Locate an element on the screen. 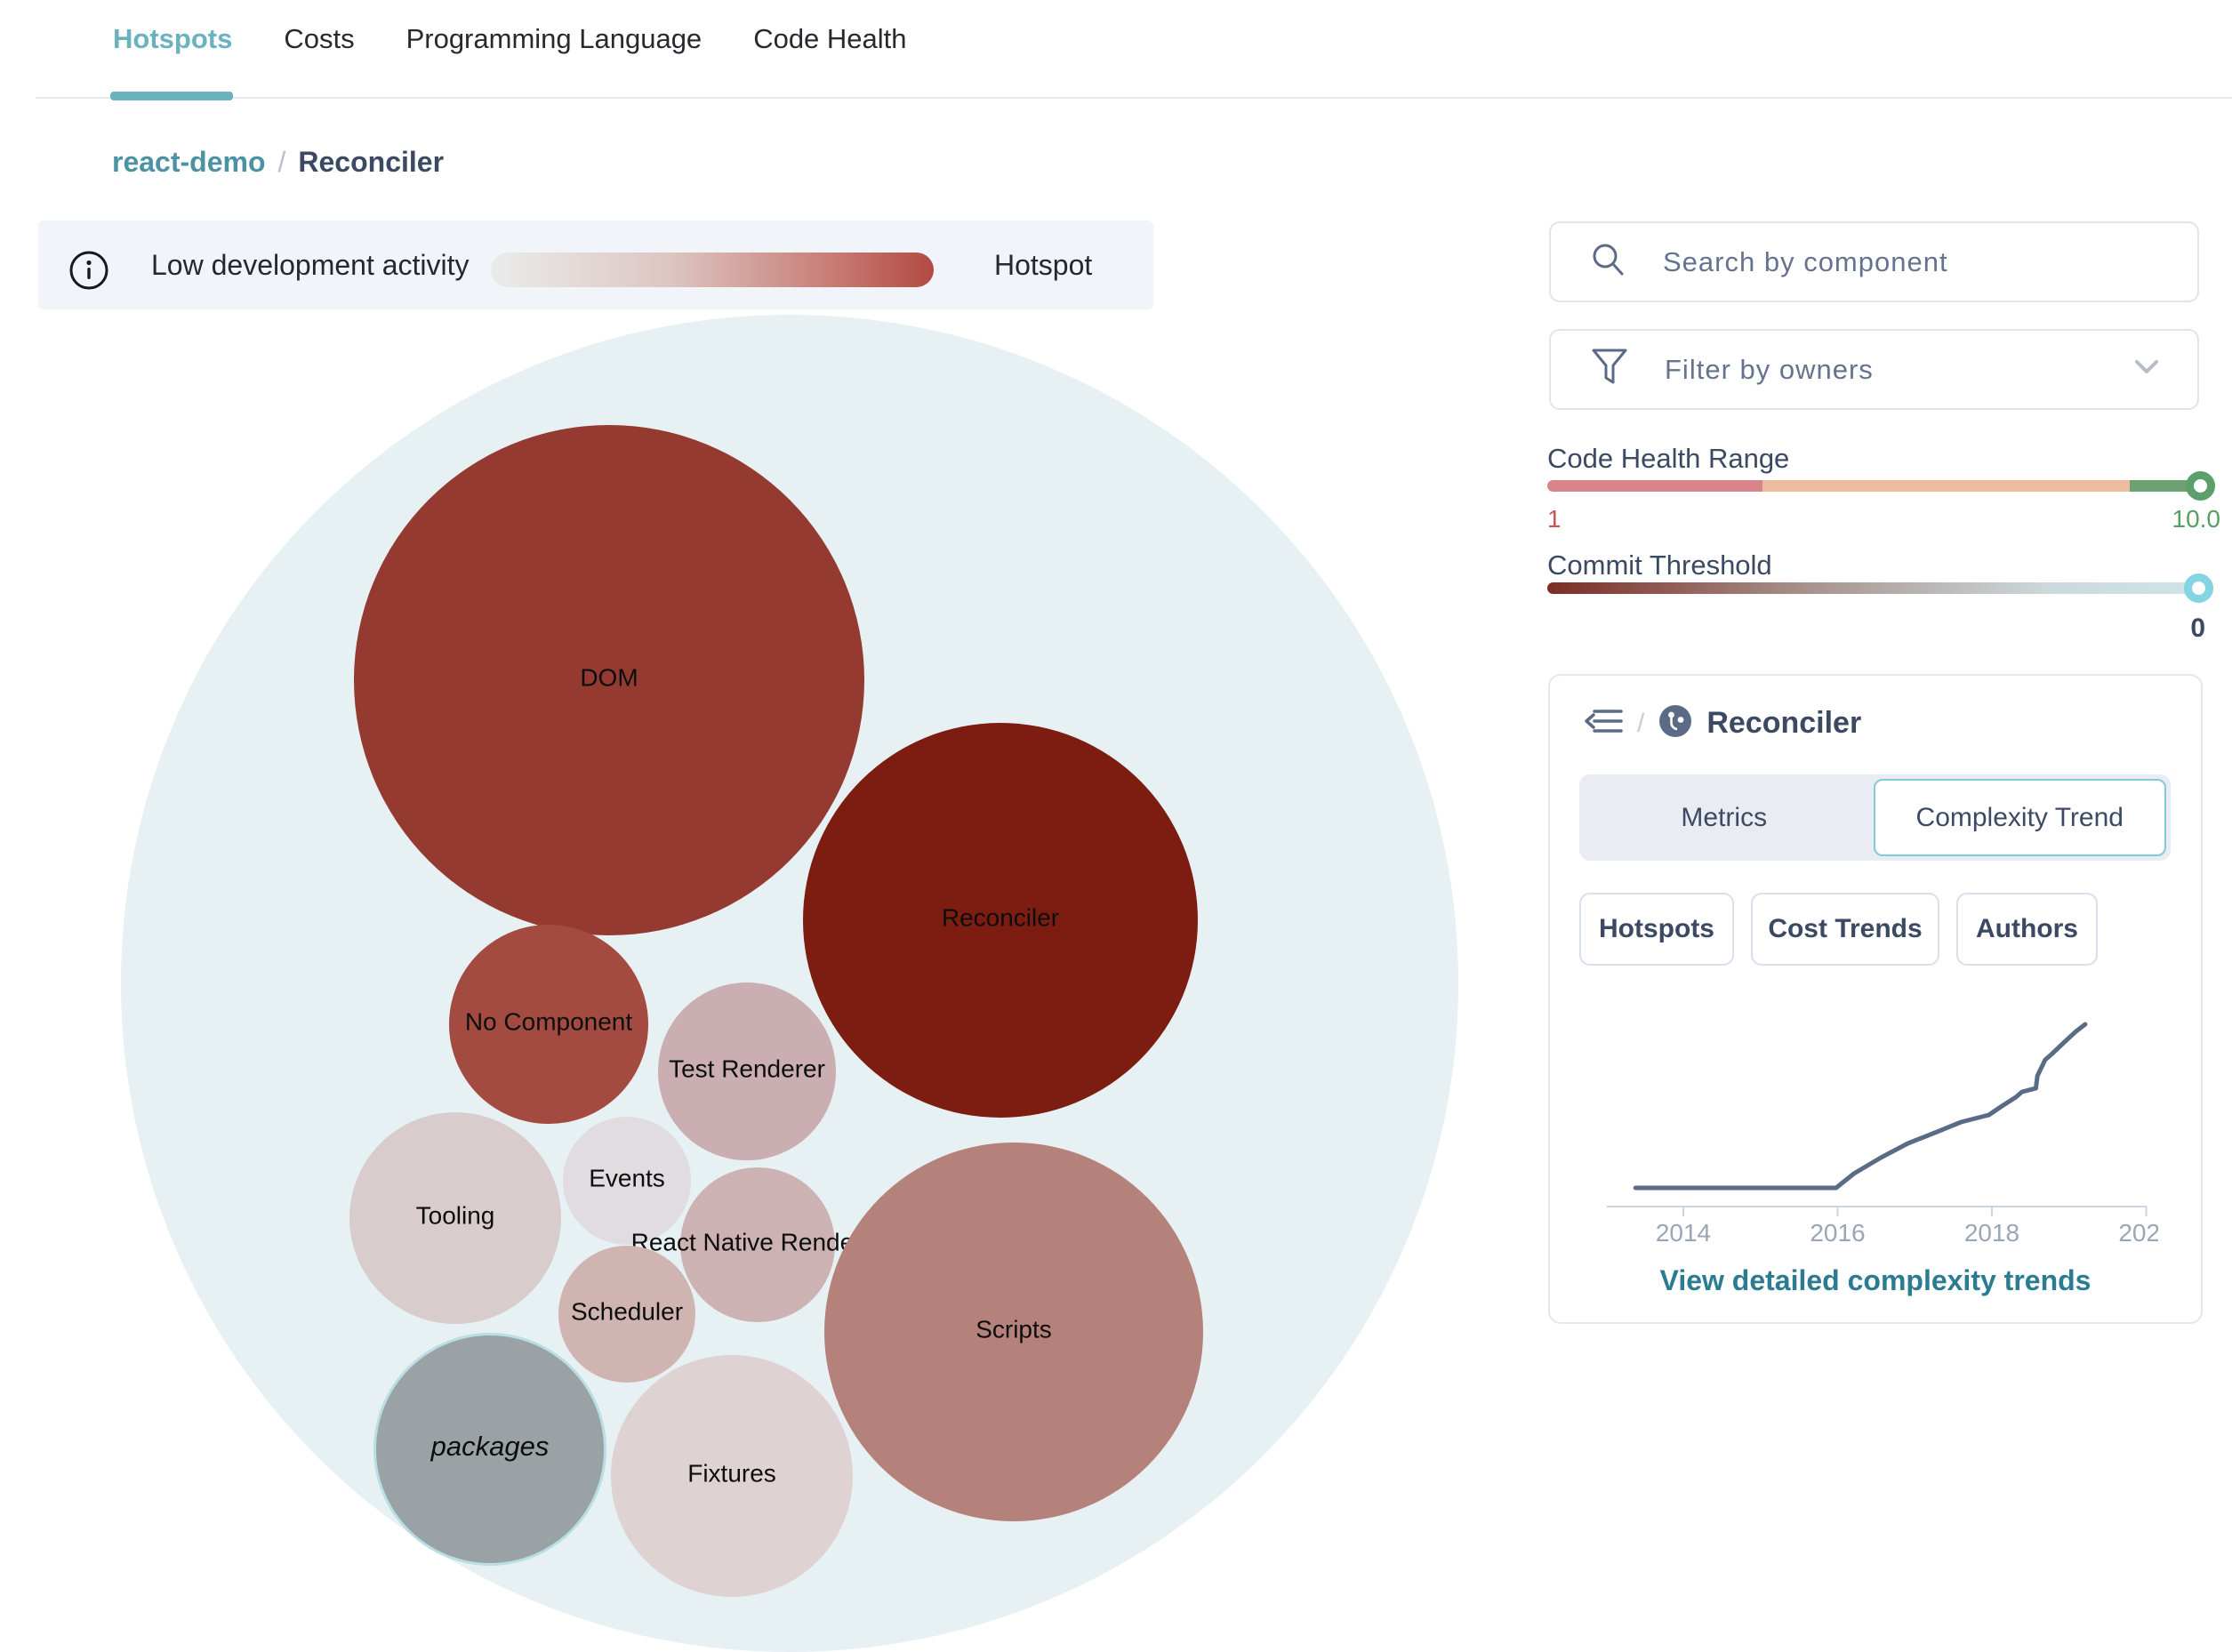 The image size is (2232, 1652). bubble-scheduler: Scheduler is located at coordinates (626, 1314).